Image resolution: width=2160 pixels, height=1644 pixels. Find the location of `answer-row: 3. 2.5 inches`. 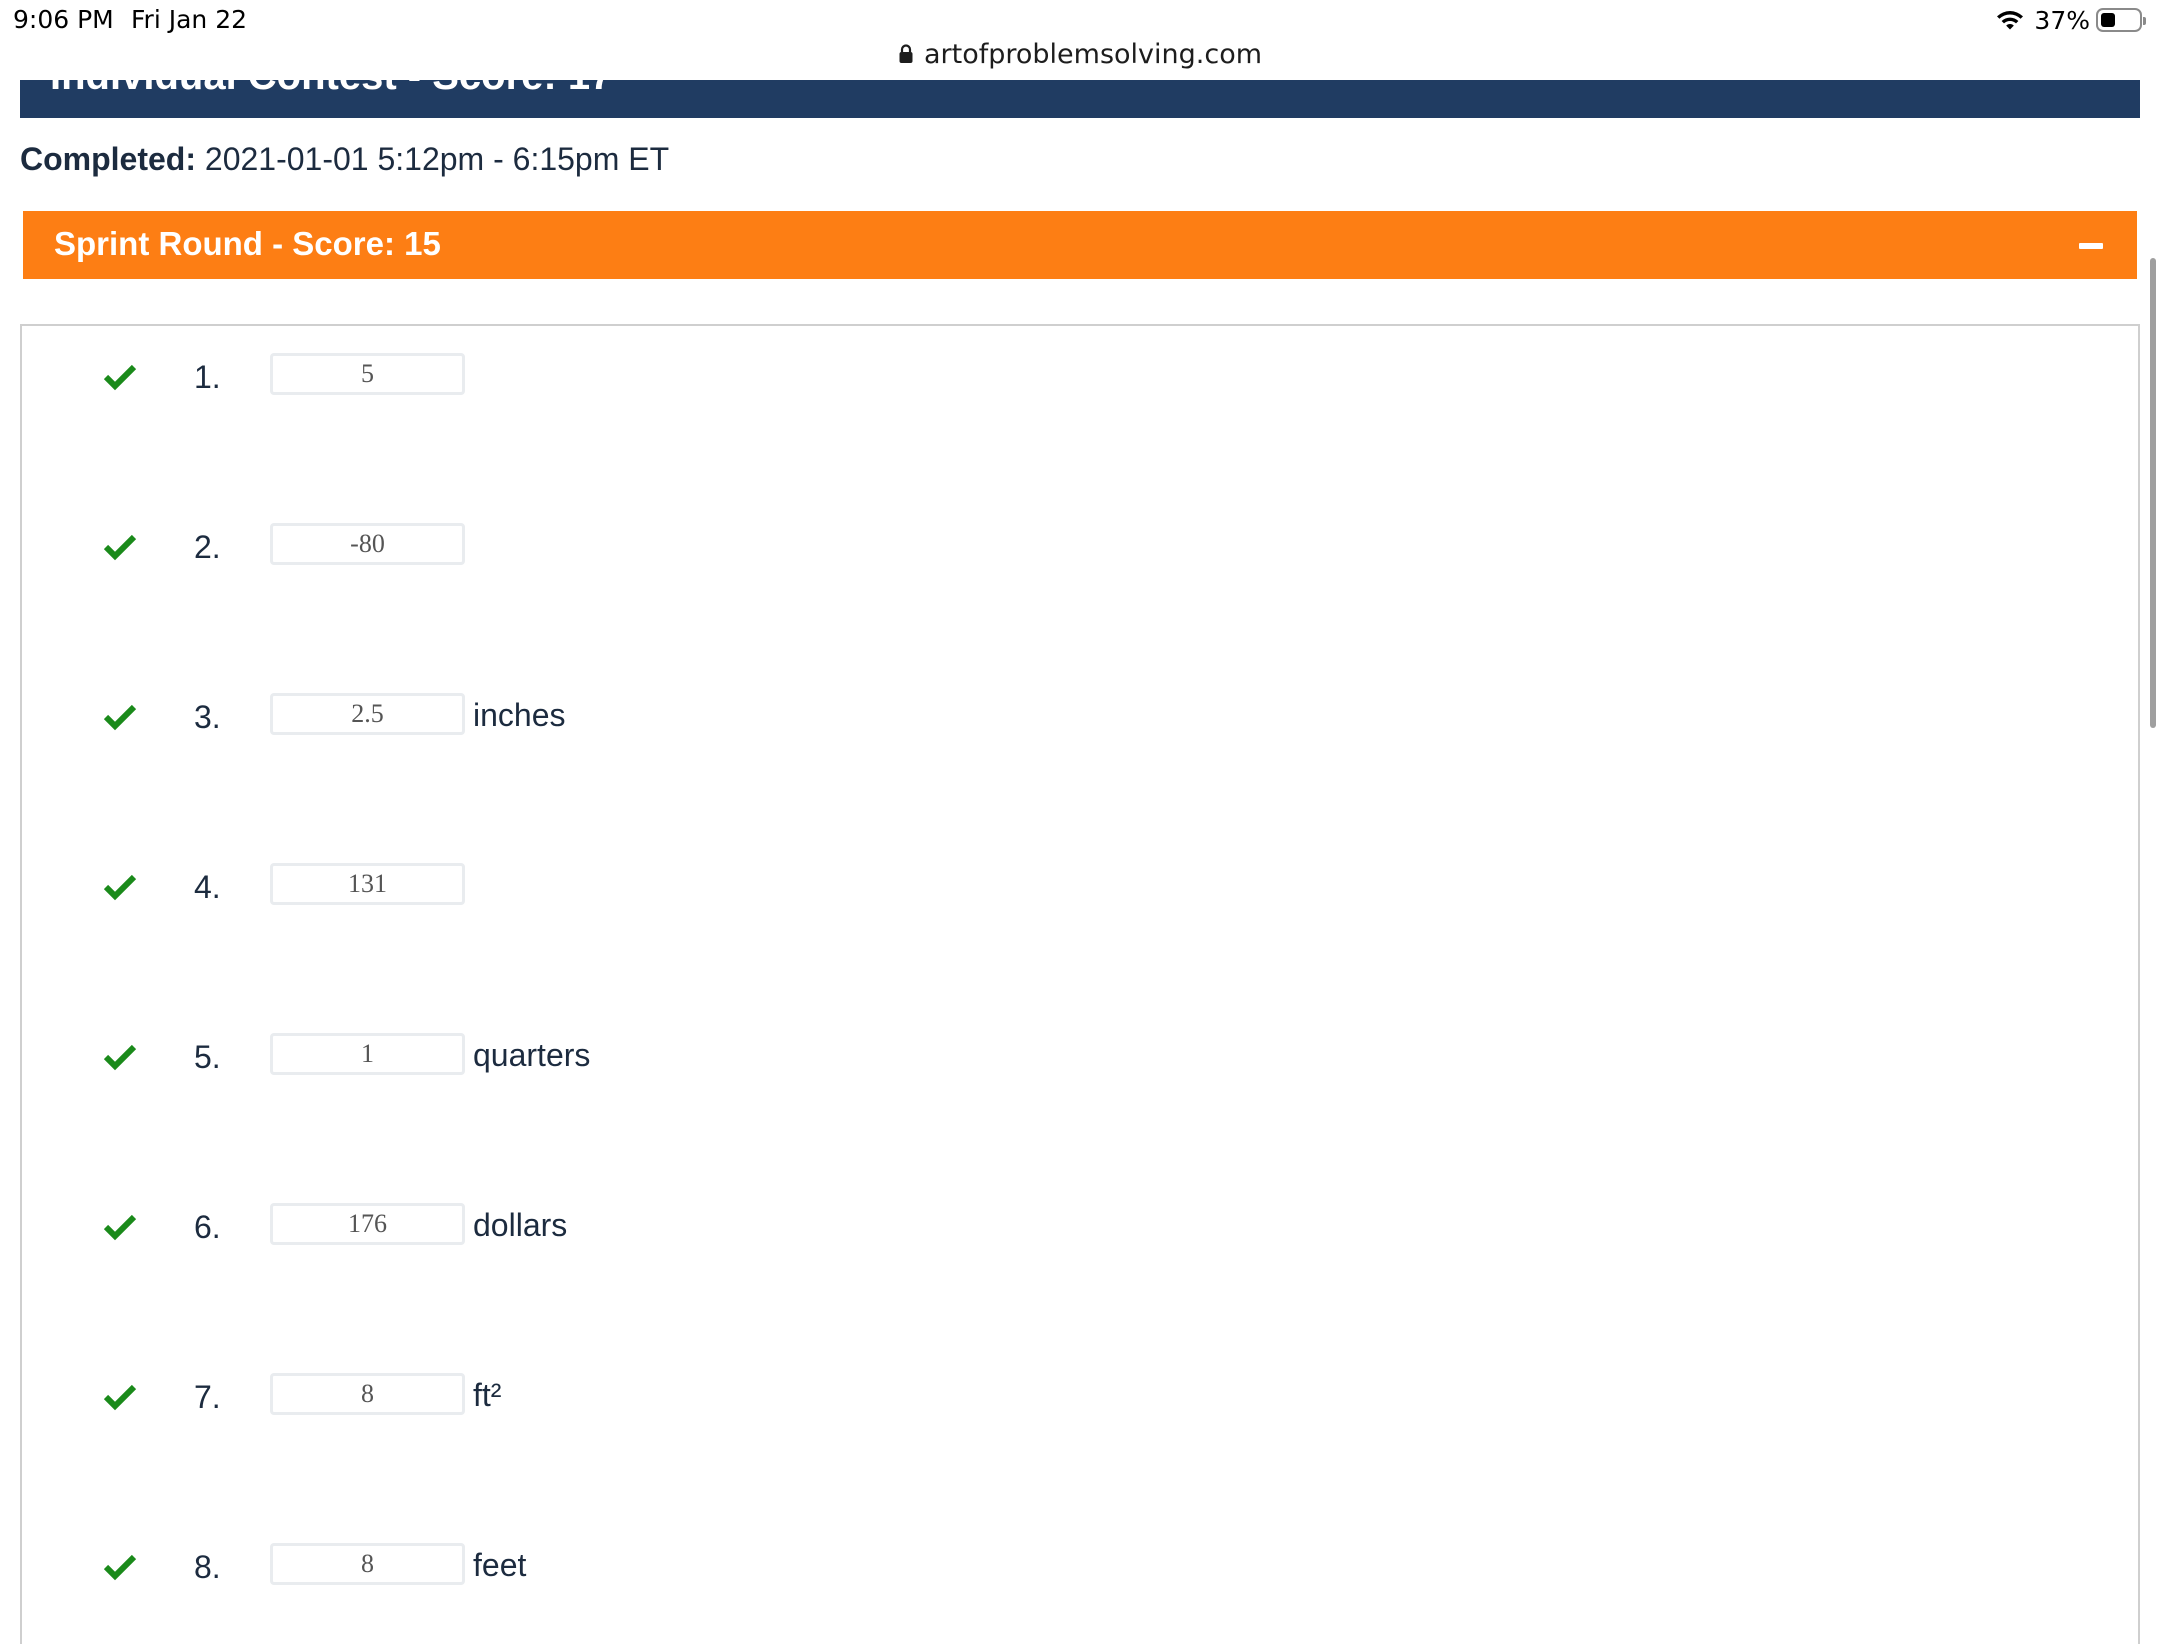

answer-row: 3. 2.5 inches is located at coordinates (1080, 723).